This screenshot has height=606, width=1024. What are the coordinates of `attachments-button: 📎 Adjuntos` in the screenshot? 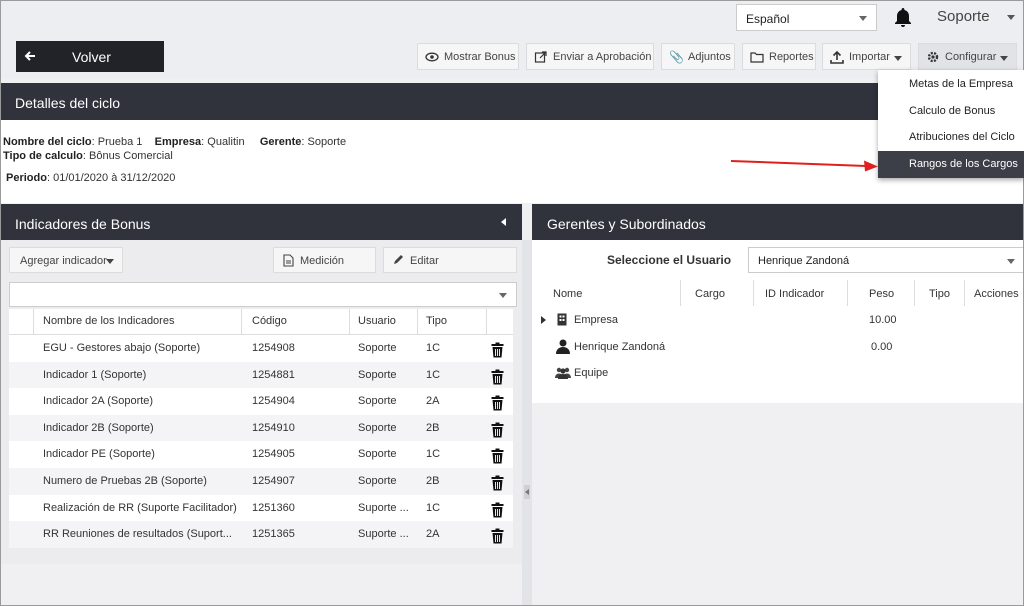 It's located at (698, 56).